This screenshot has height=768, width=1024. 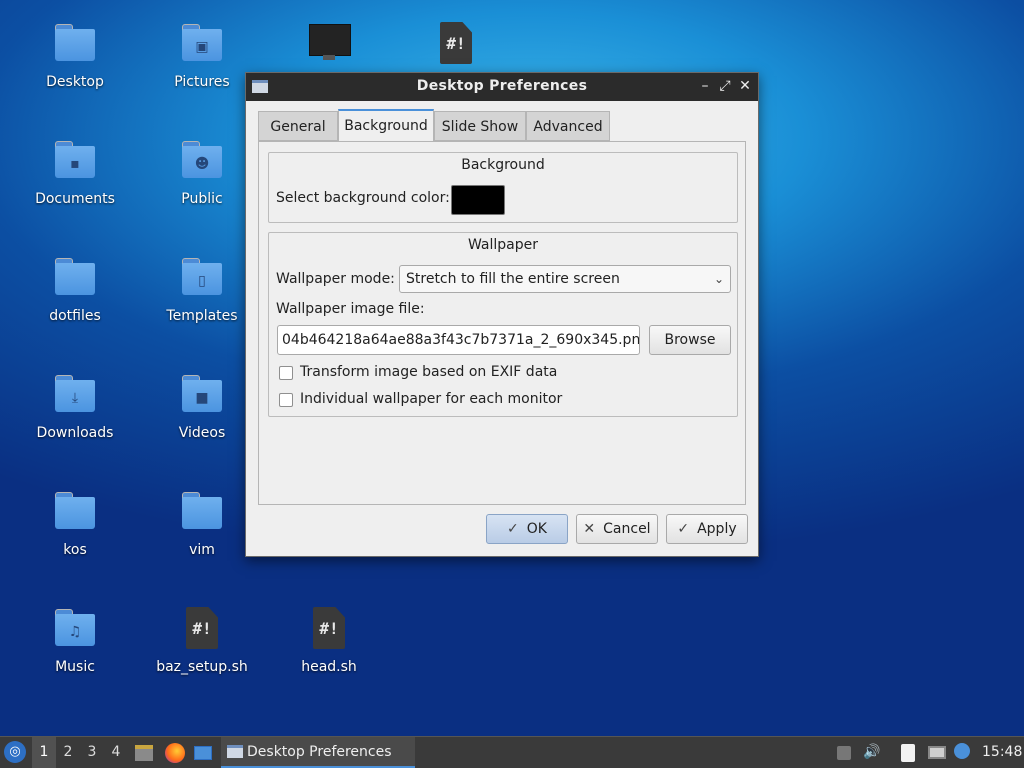 I want to click on desktop-icon-documents: ▪ Documents, so click(x=75, y=173).